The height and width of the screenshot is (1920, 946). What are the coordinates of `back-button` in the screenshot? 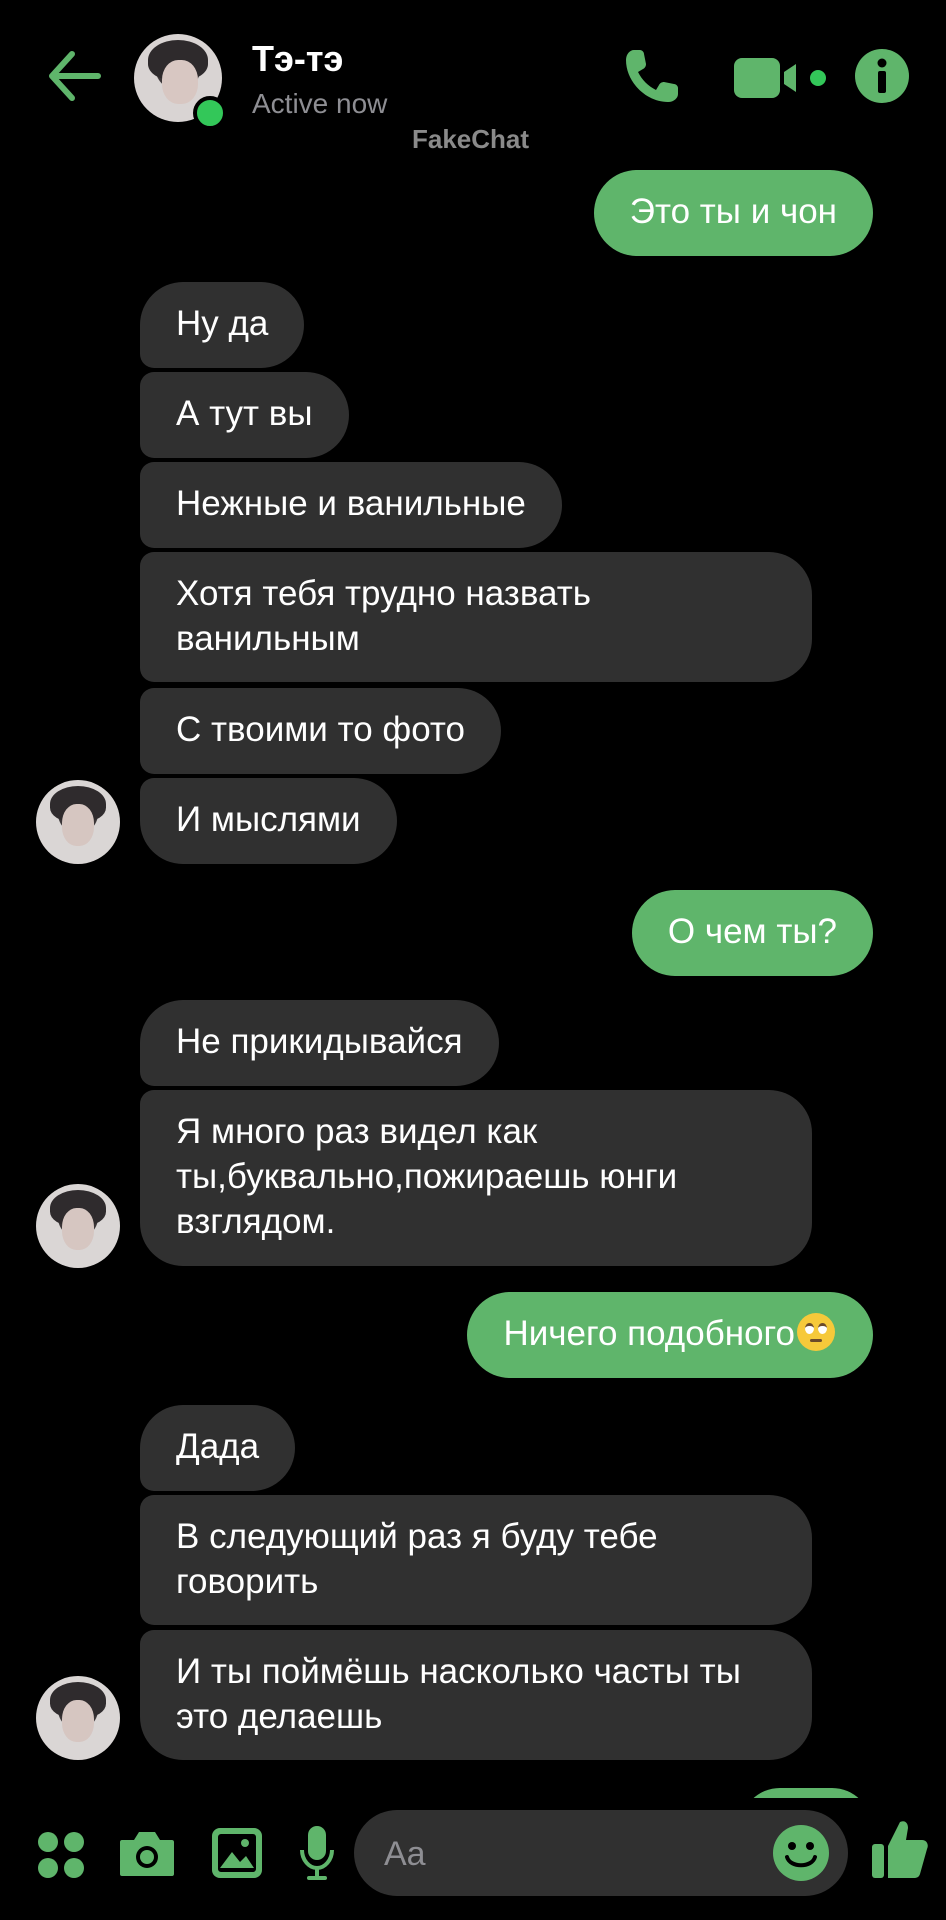 It's located at (74, 76).